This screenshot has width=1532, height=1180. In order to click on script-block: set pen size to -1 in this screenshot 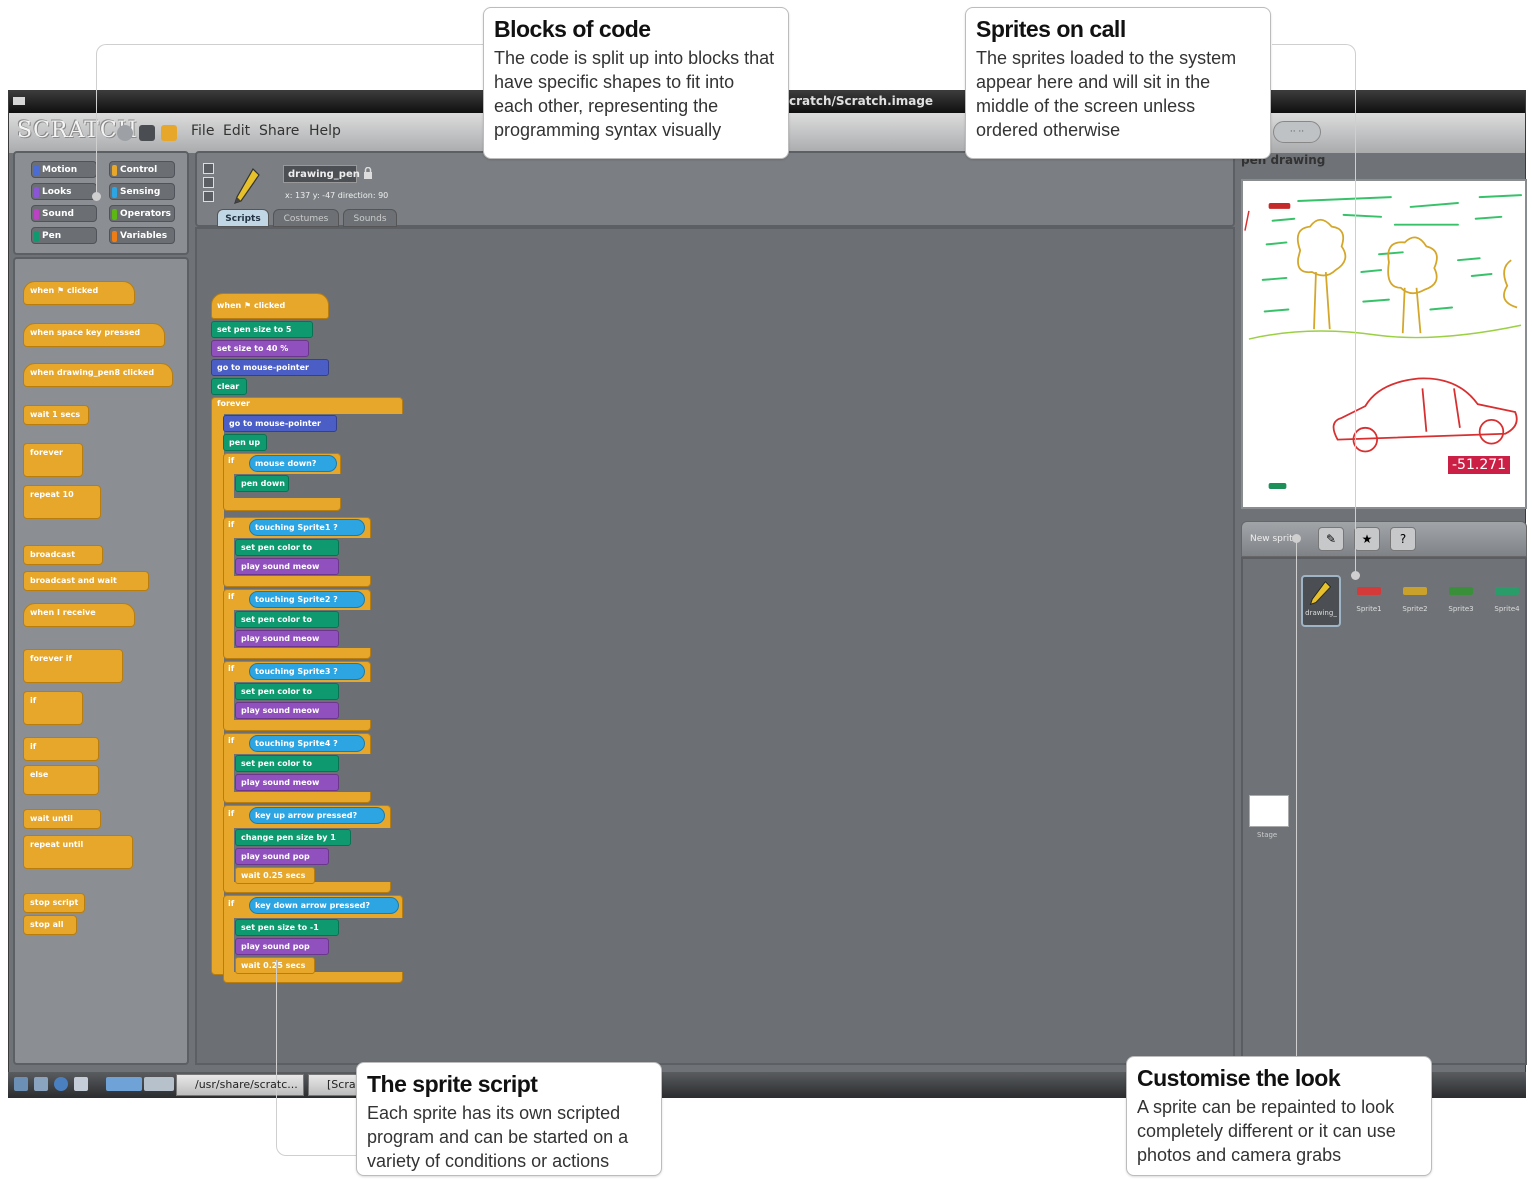, I will do `click(287, 927)`.